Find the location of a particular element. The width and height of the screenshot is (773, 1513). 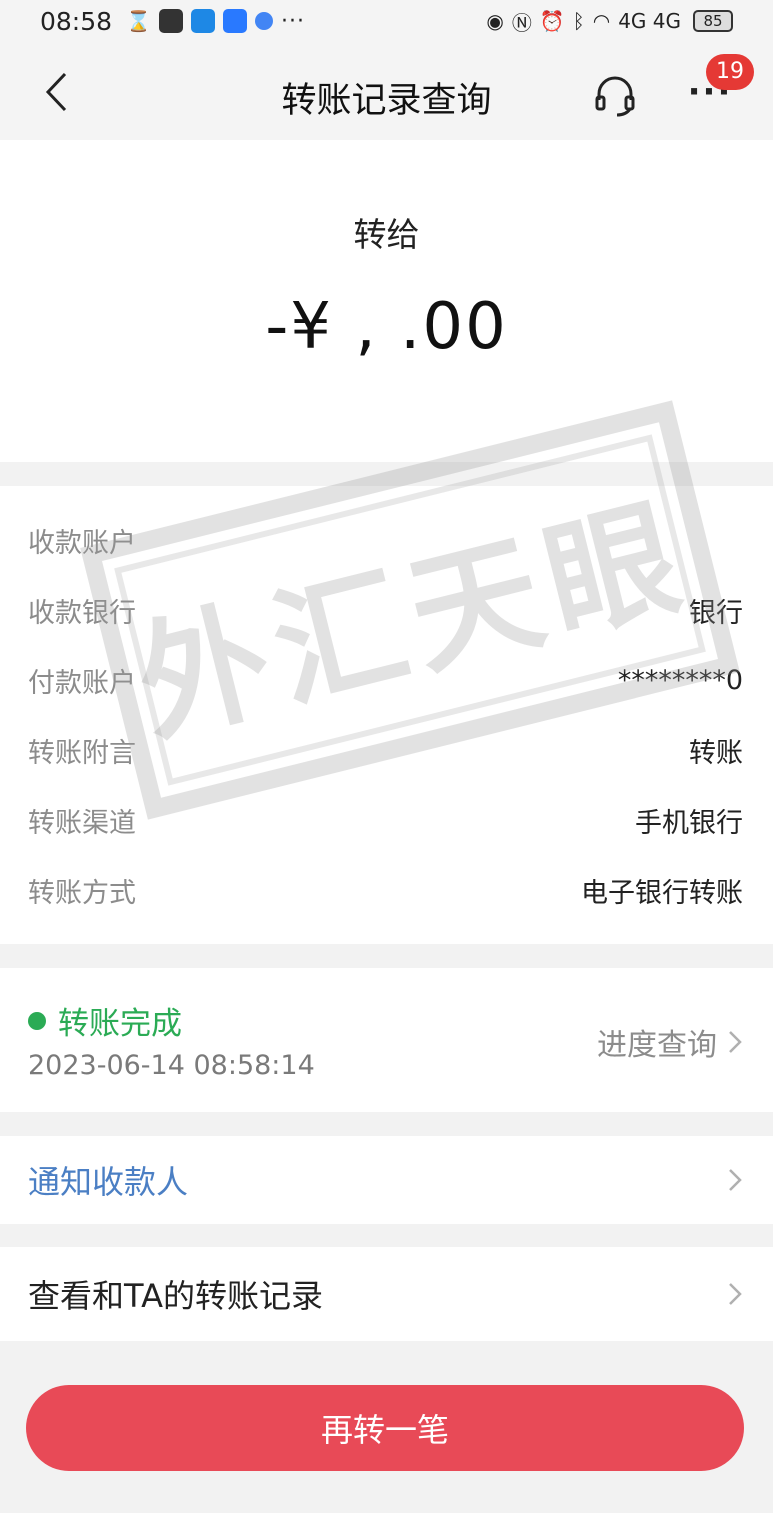

eye-icon: ◉ is located at coordinates (495, 21).